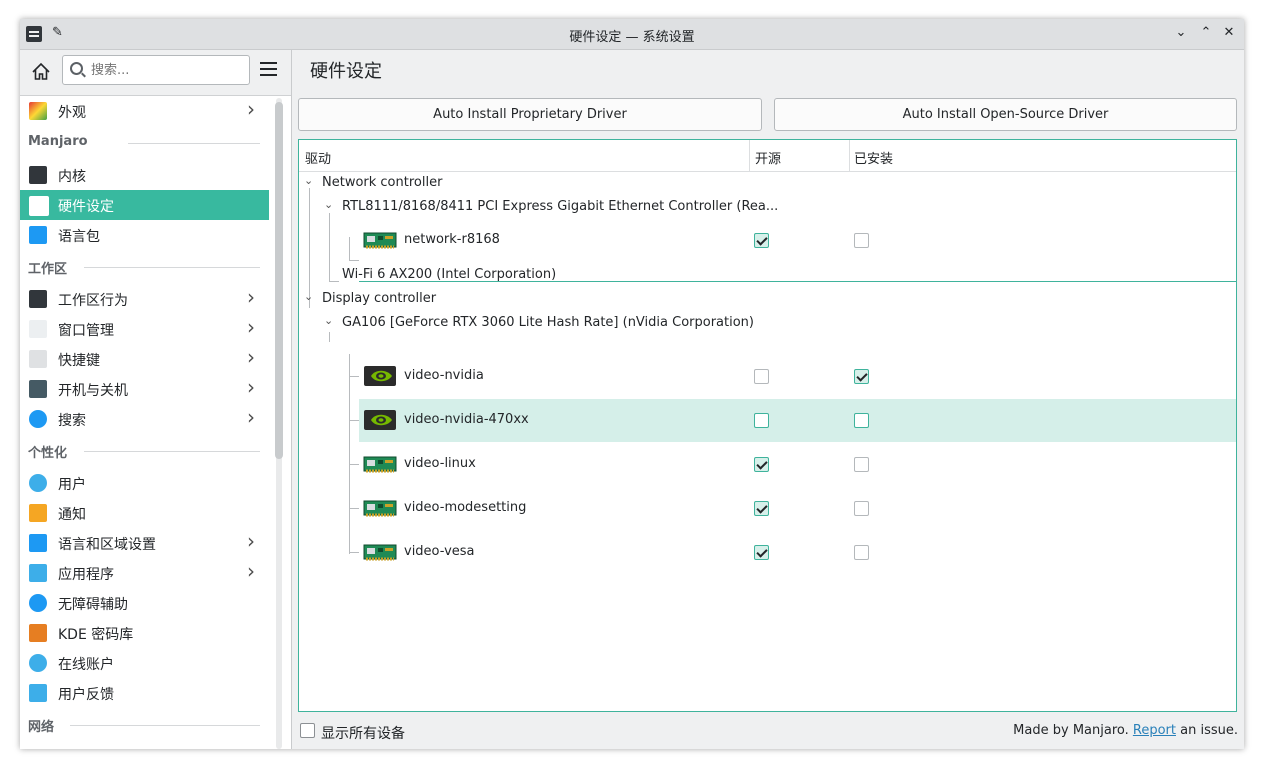 This screenshot has width=1264, height=769. Describe the element at coordinates (873, 157) in the screenshot. I see `column-installed: 已安装` at that location.